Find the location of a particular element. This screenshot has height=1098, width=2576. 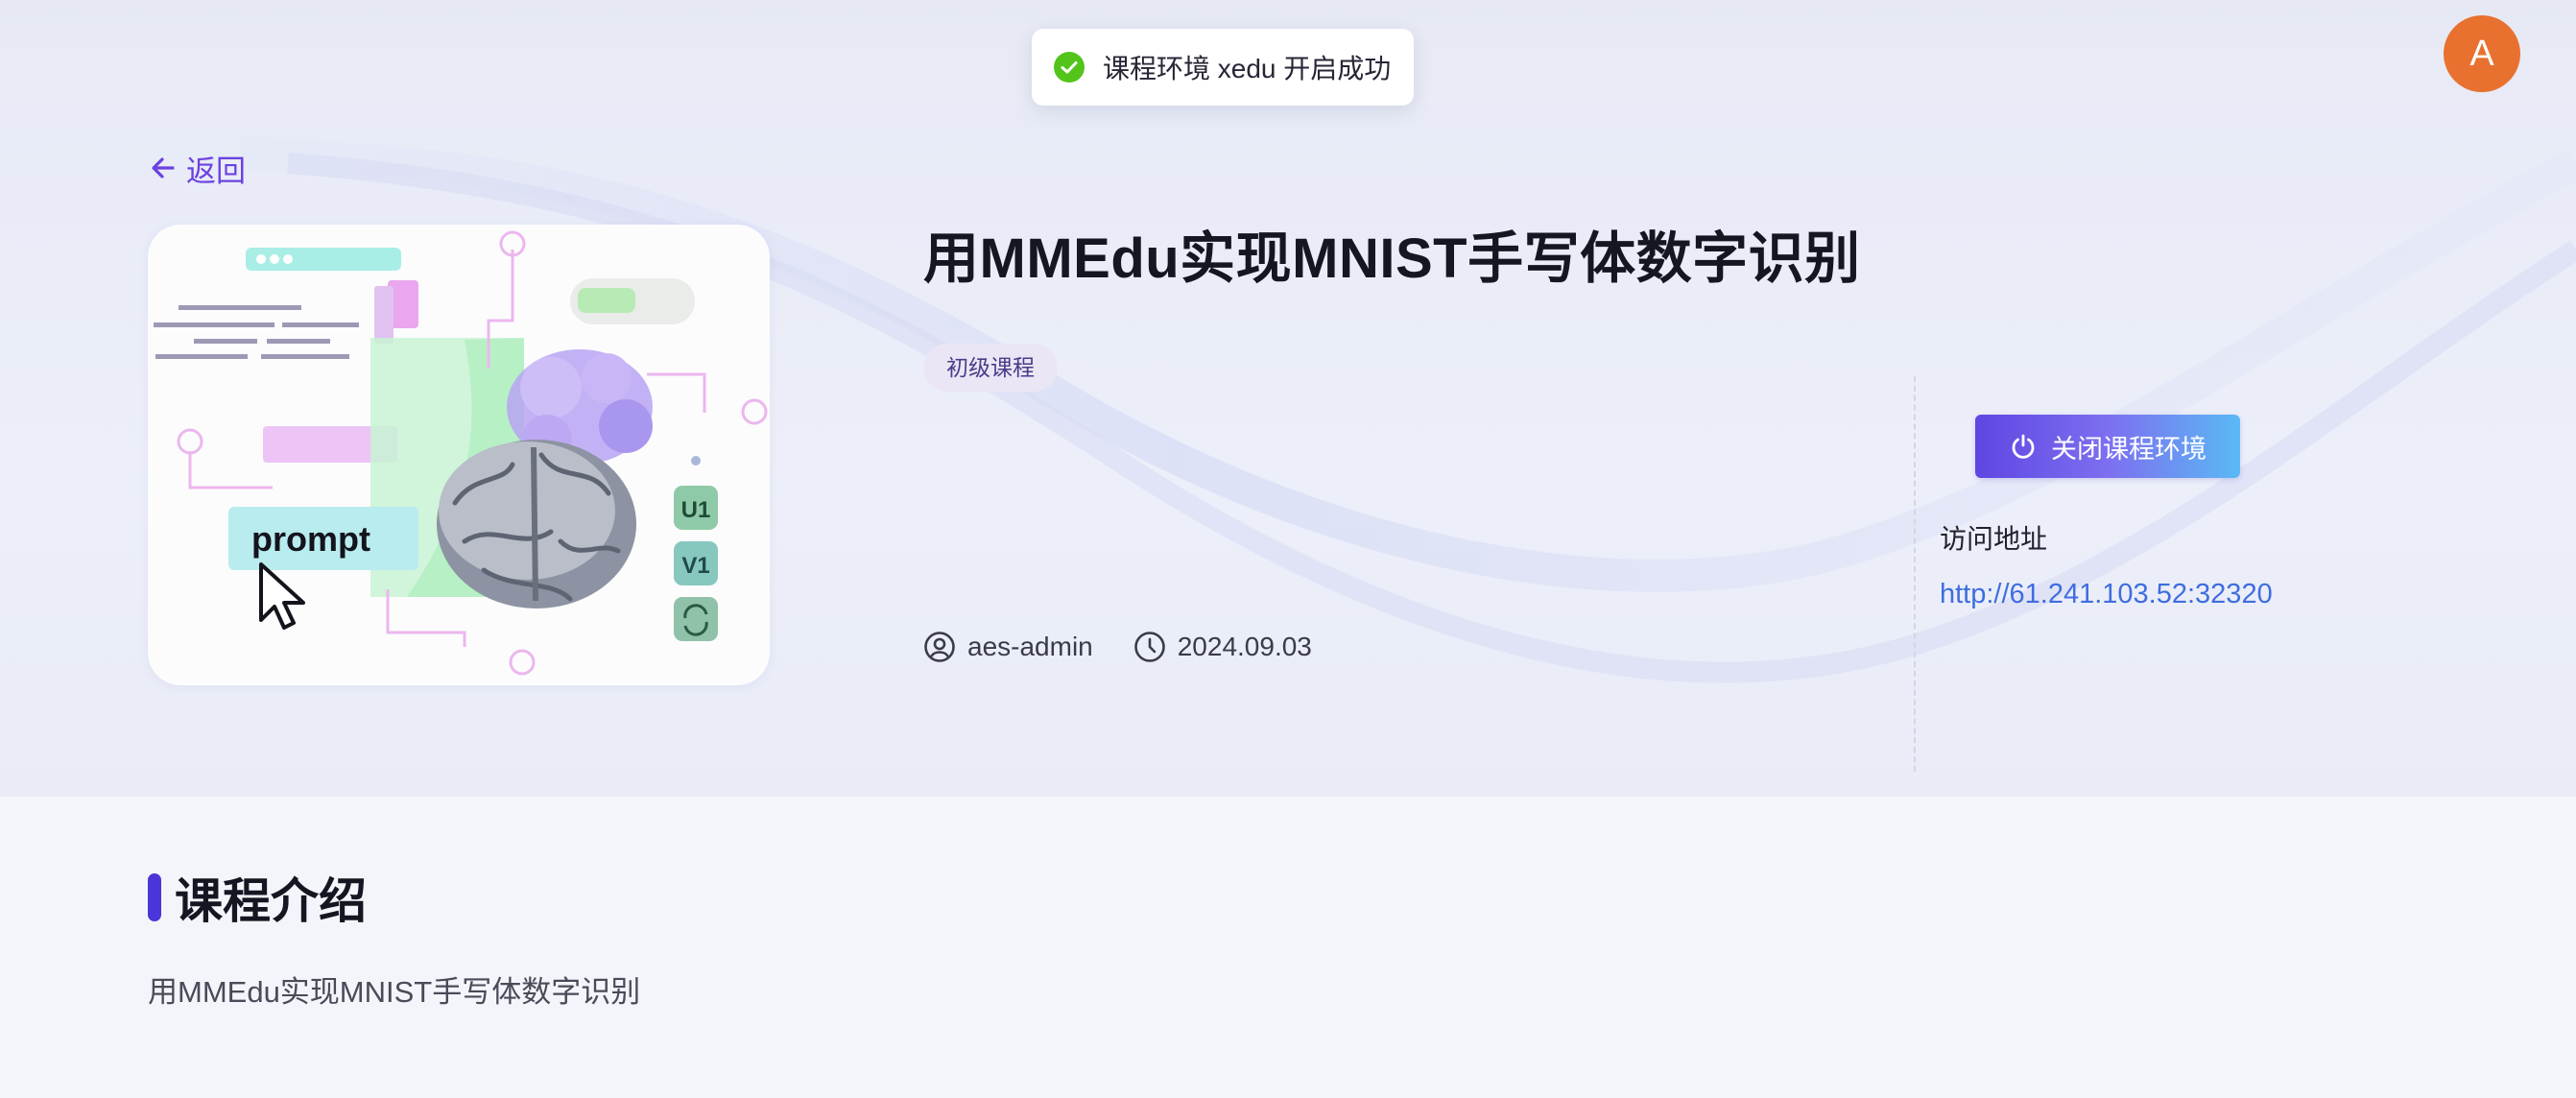

intro-title-text: 课程介绍 is located at coordinates (271, 901).